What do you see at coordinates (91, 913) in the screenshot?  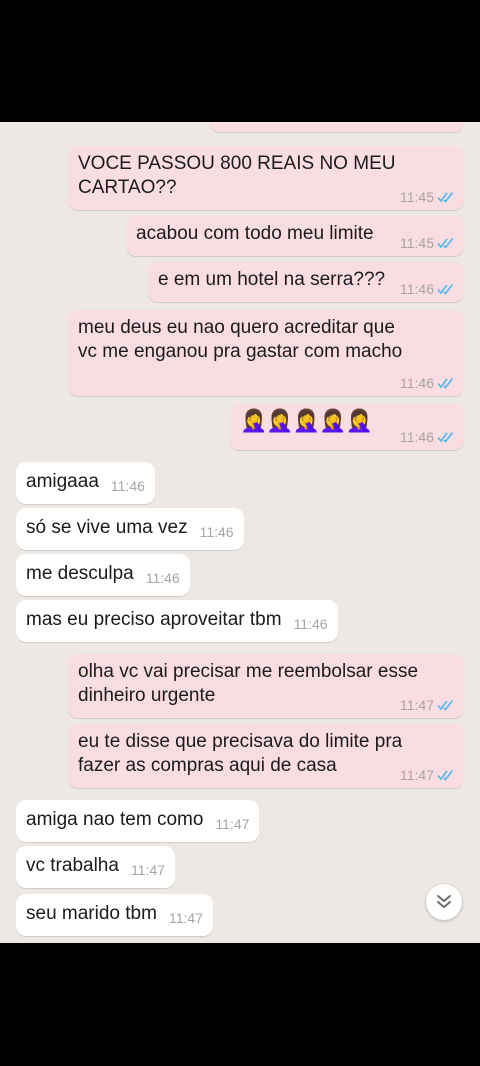 I see `message-text: seu marido tbm` at bounding box center [91, 913].